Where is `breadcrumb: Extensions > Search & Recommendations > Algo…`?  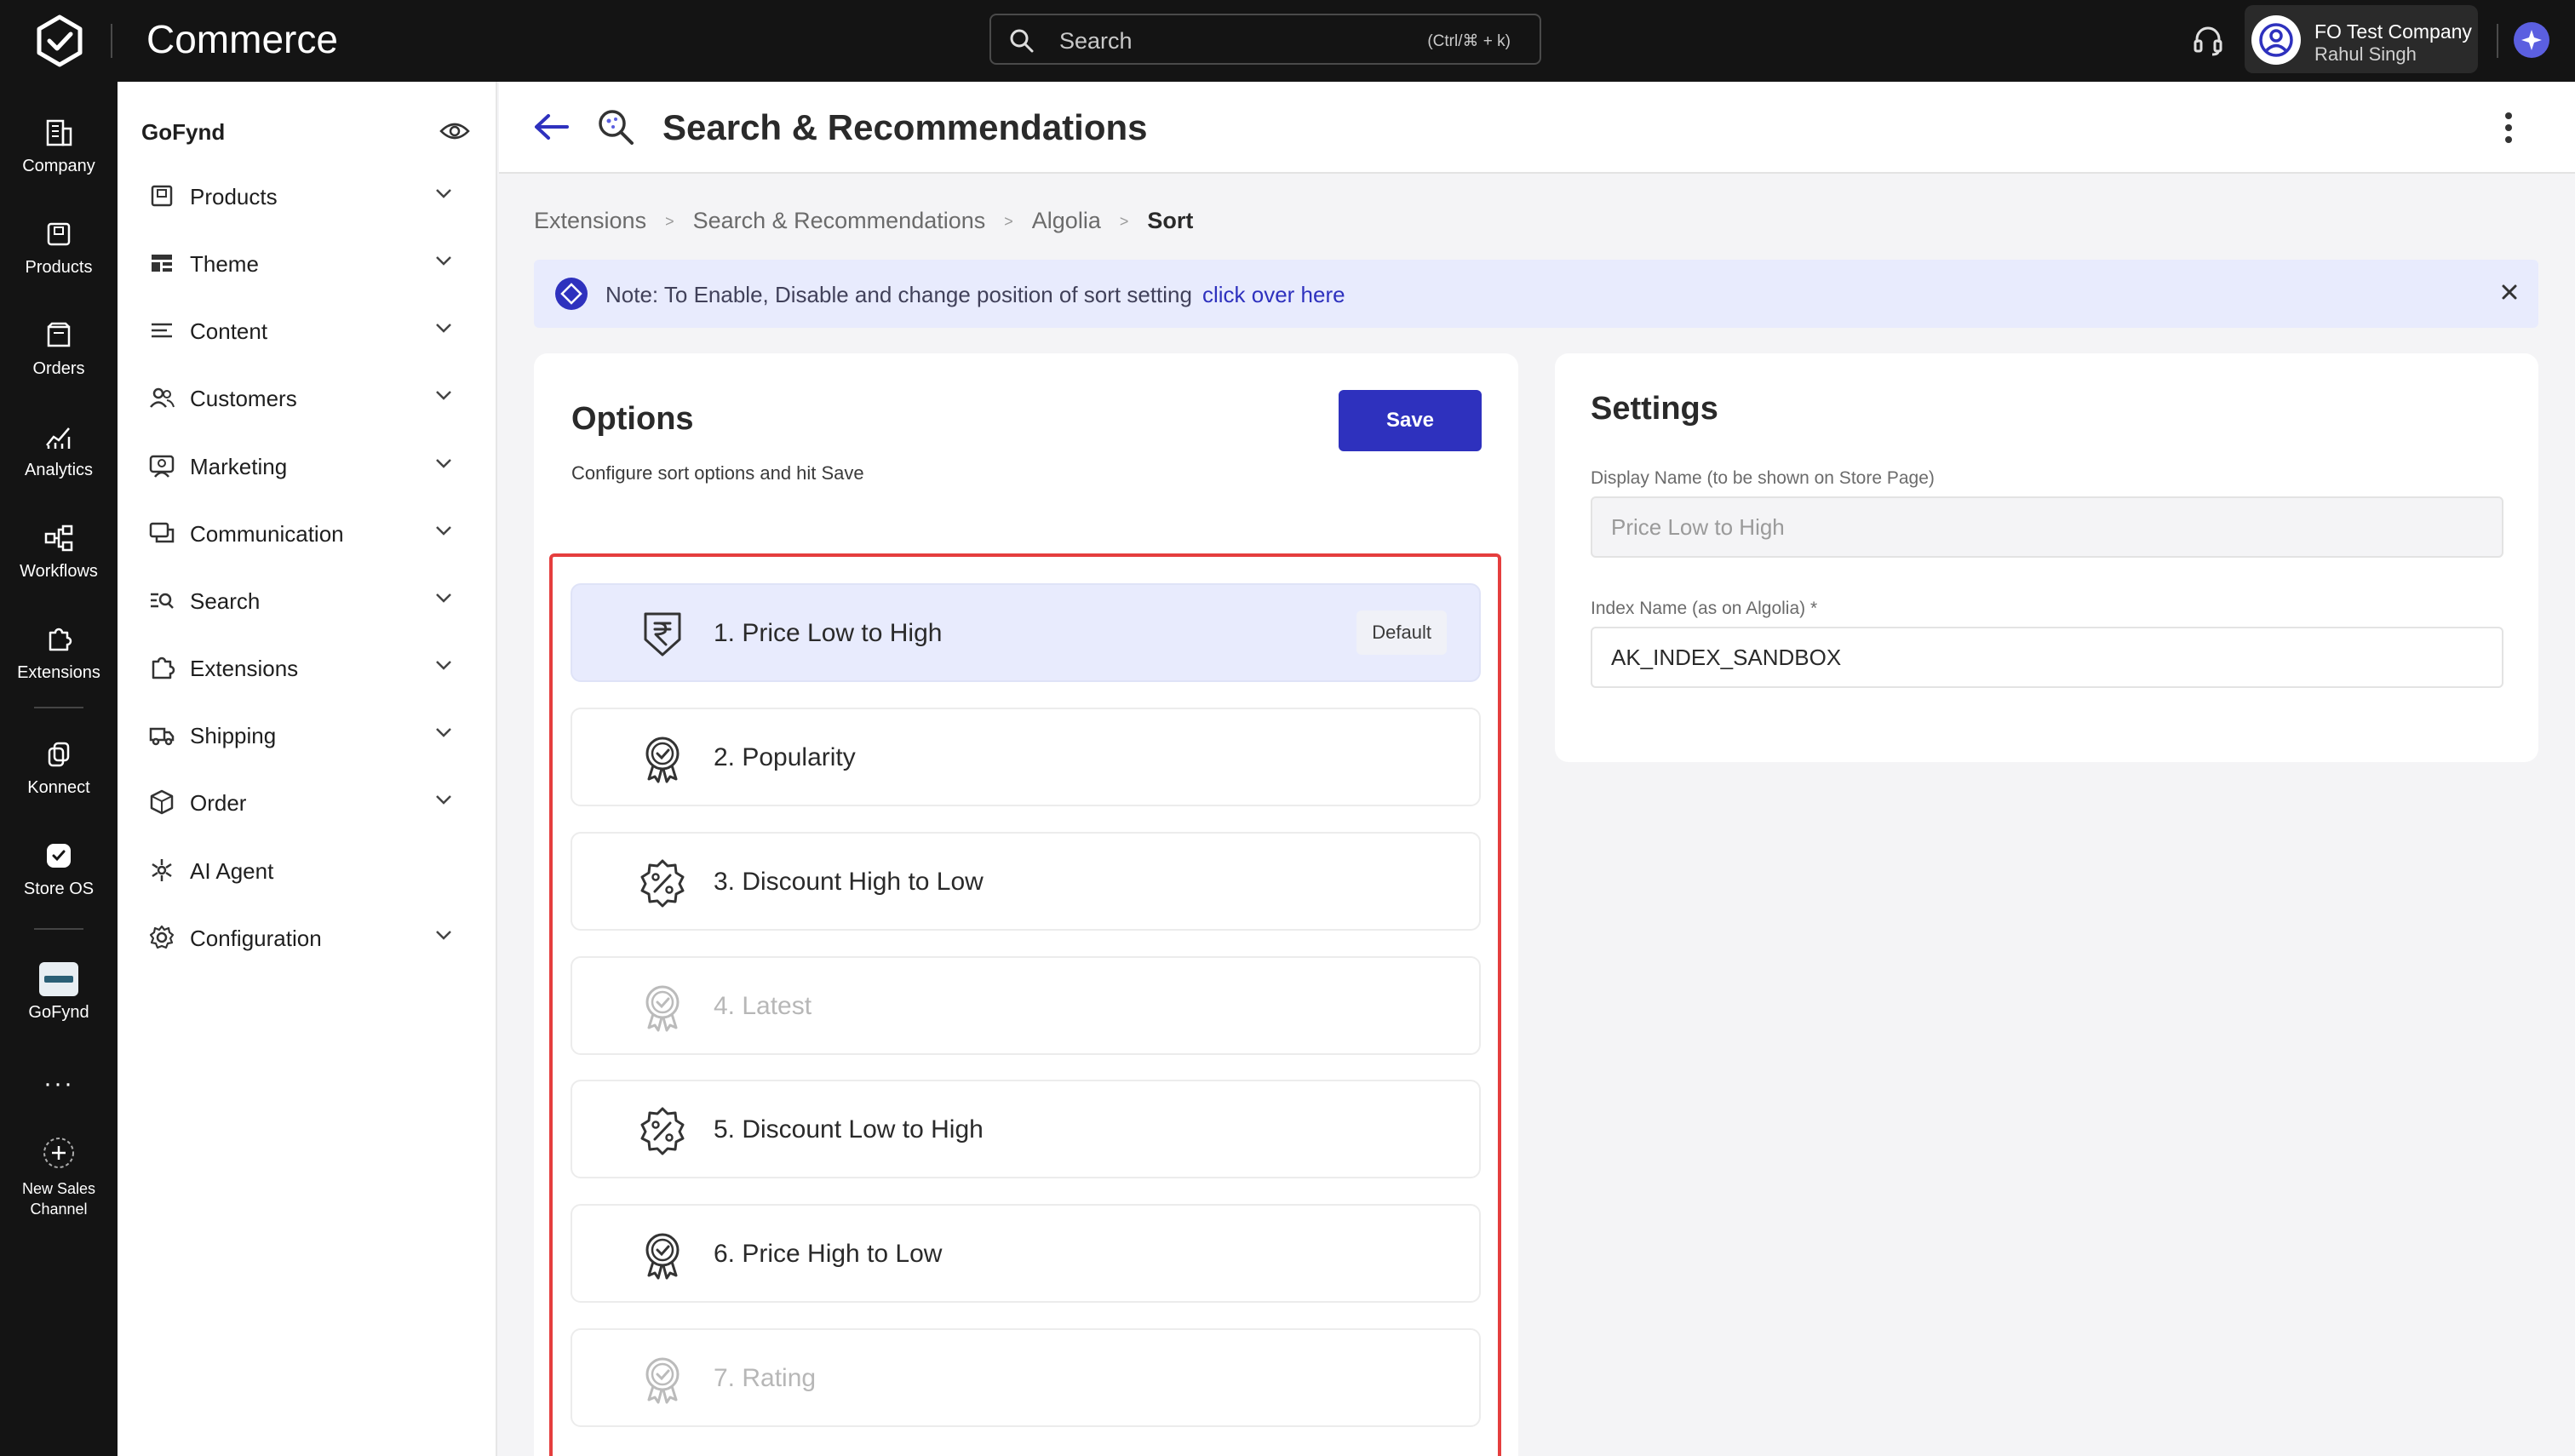
breadcrumb: Extensions > Search & Recommendations > Algo… is located at coordinates (863, 221).